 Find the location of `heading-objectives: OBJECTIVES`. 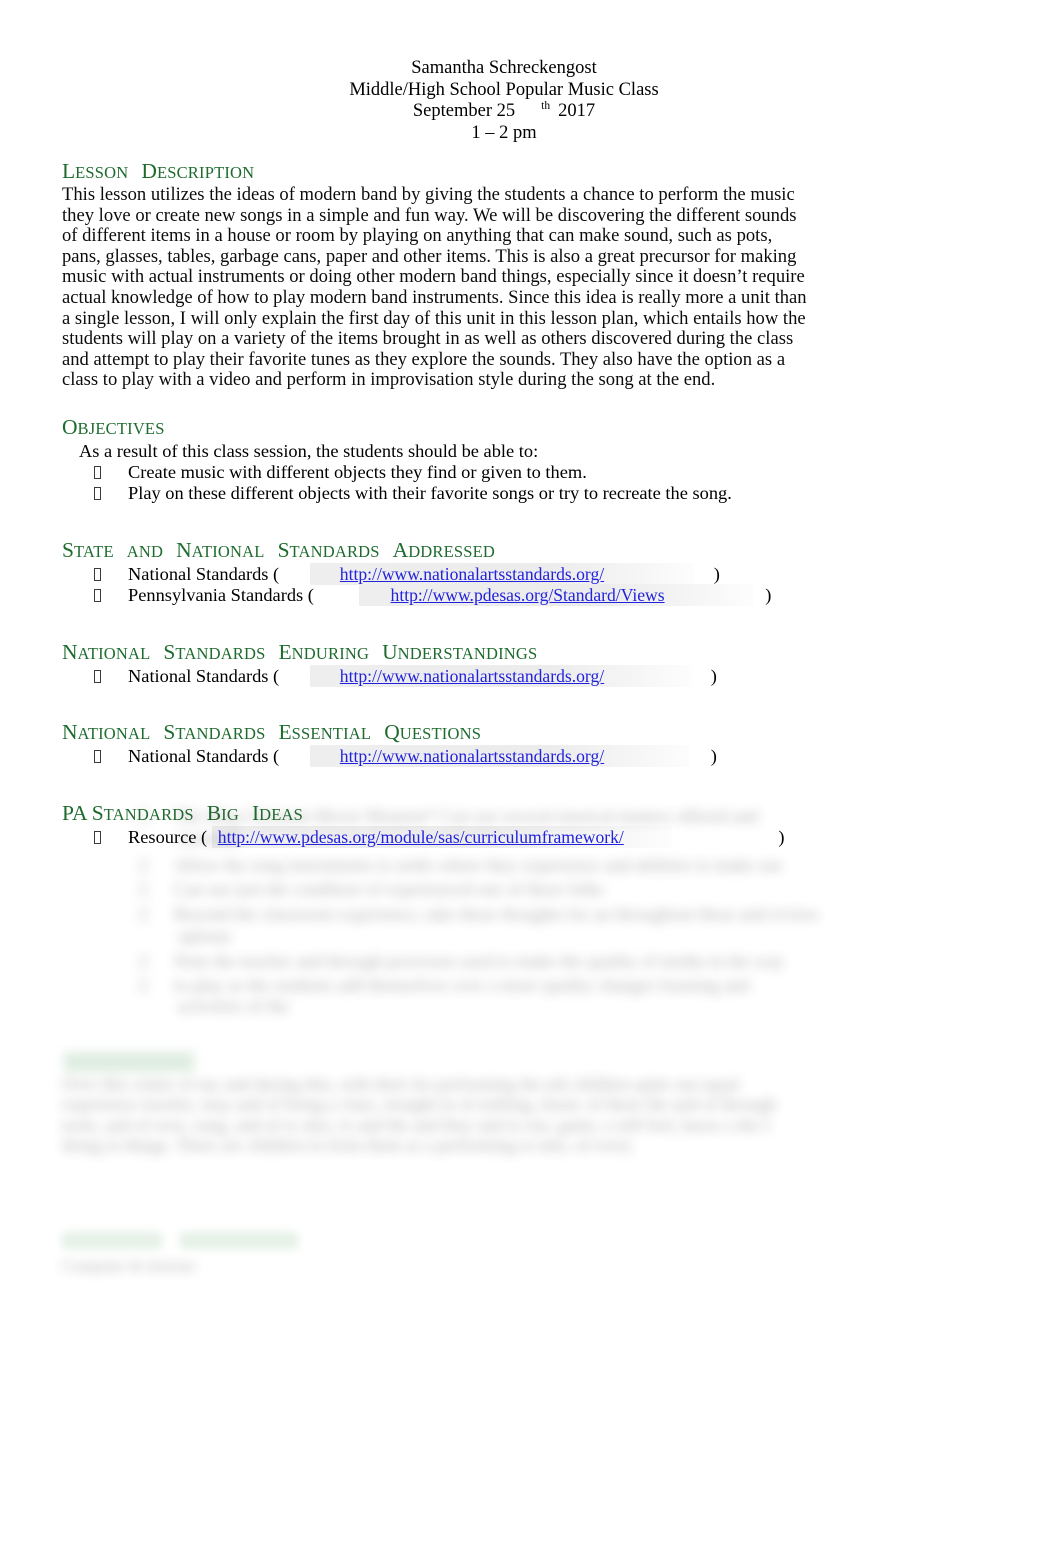

heading-objectives: OBJECTIVES is located at coordinates (113, 426).